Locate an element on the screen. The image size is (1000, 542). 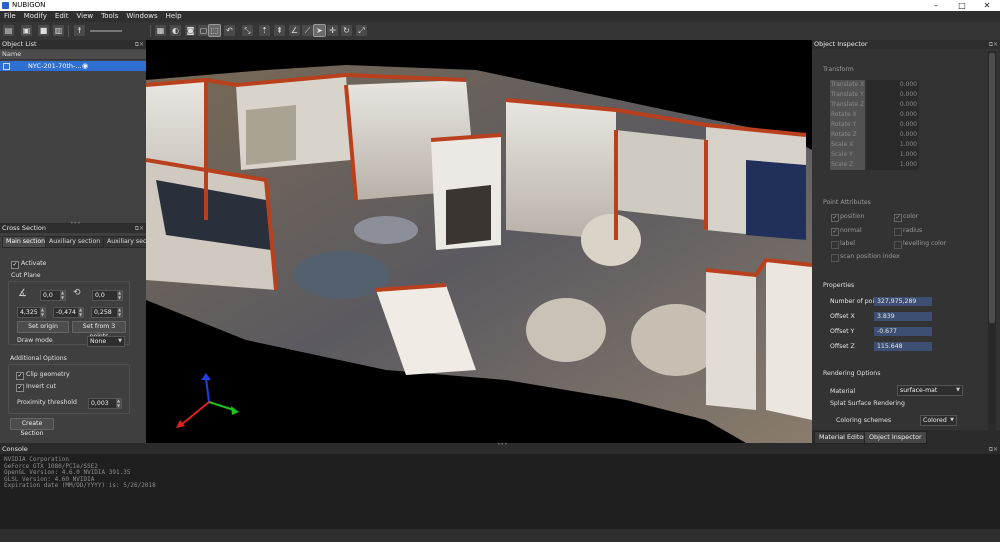
measure-icon: ⇞ is located at coordinates (279, 30).